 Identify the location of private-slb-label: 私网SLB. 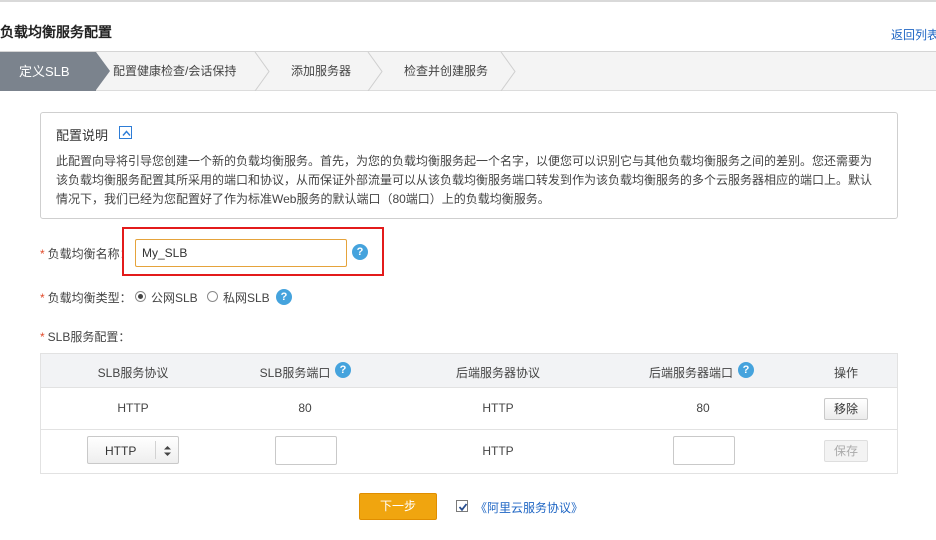
(246, 297).